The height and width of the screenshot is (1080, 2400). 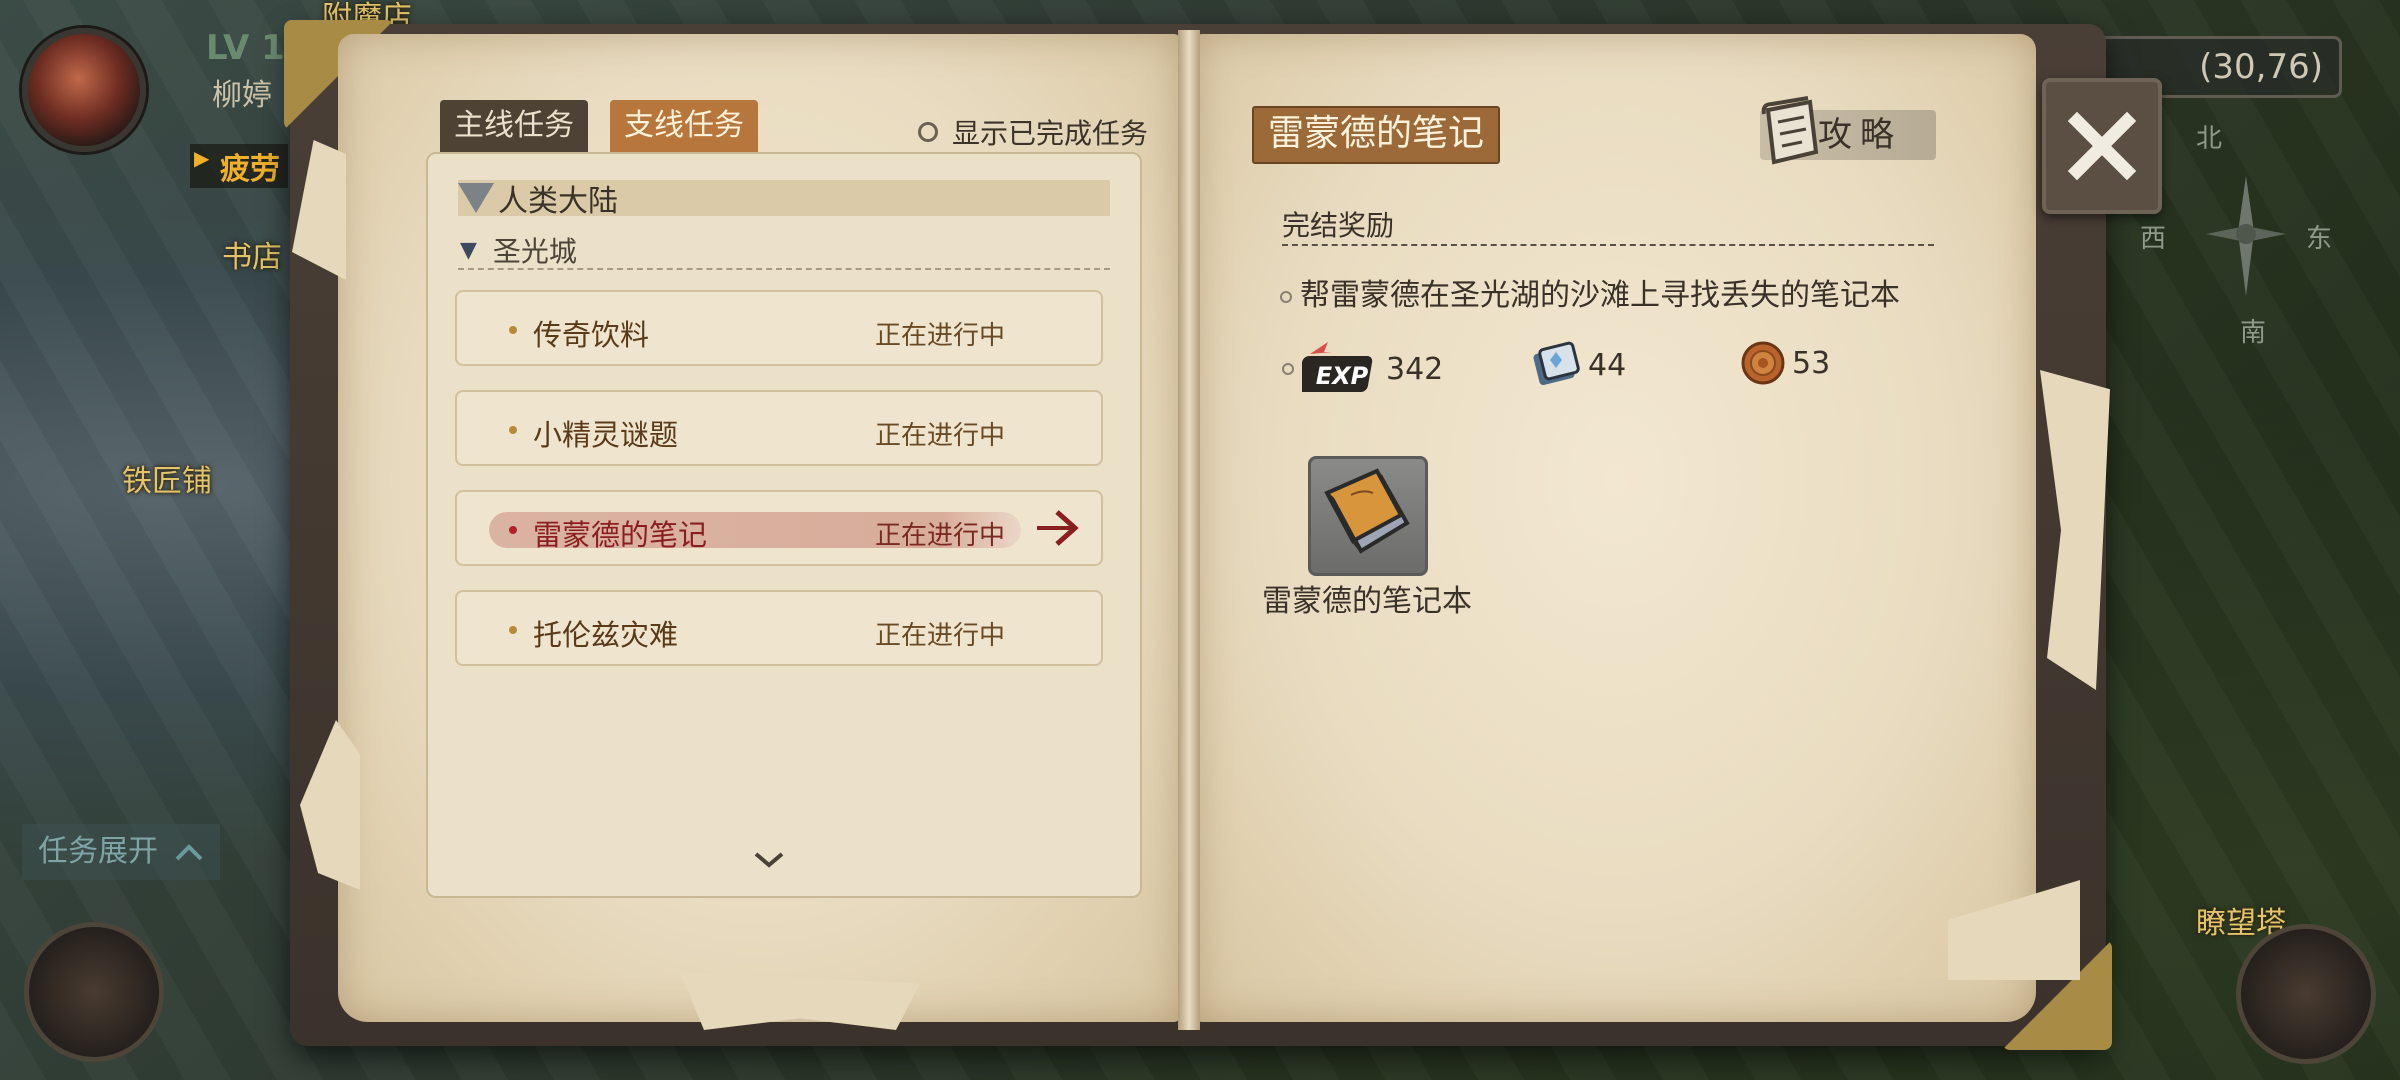 What do you see at coordinates (468, 250) in the screenshot?
I see `triangle-down-icon: ▼` at bounding box center [468, 250].